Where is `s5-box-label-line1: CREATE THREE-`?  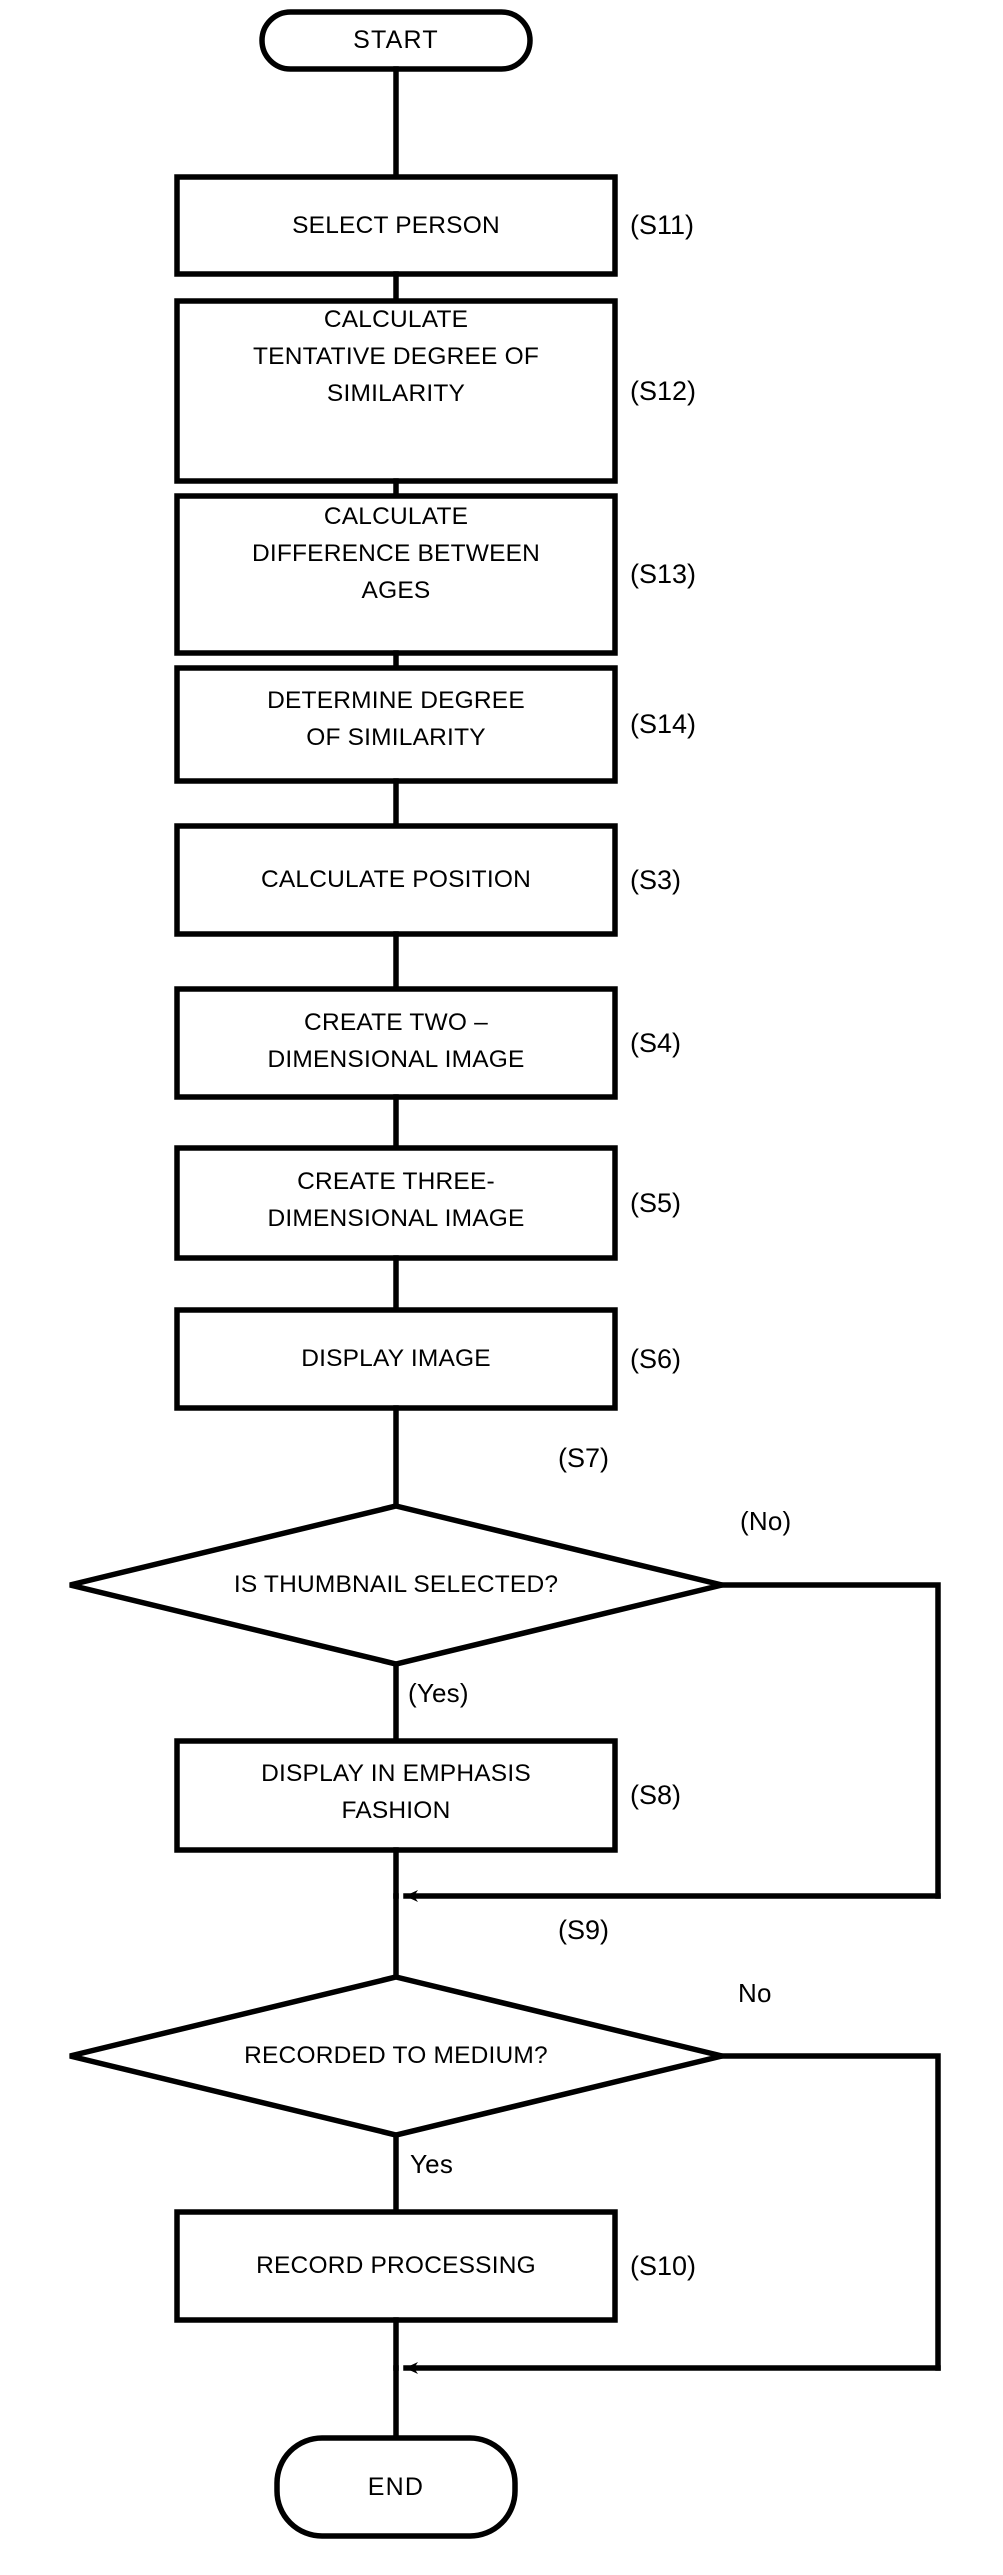
s5-box-label-line1: CREATE THREE- is located at coordinates (396, 1181).